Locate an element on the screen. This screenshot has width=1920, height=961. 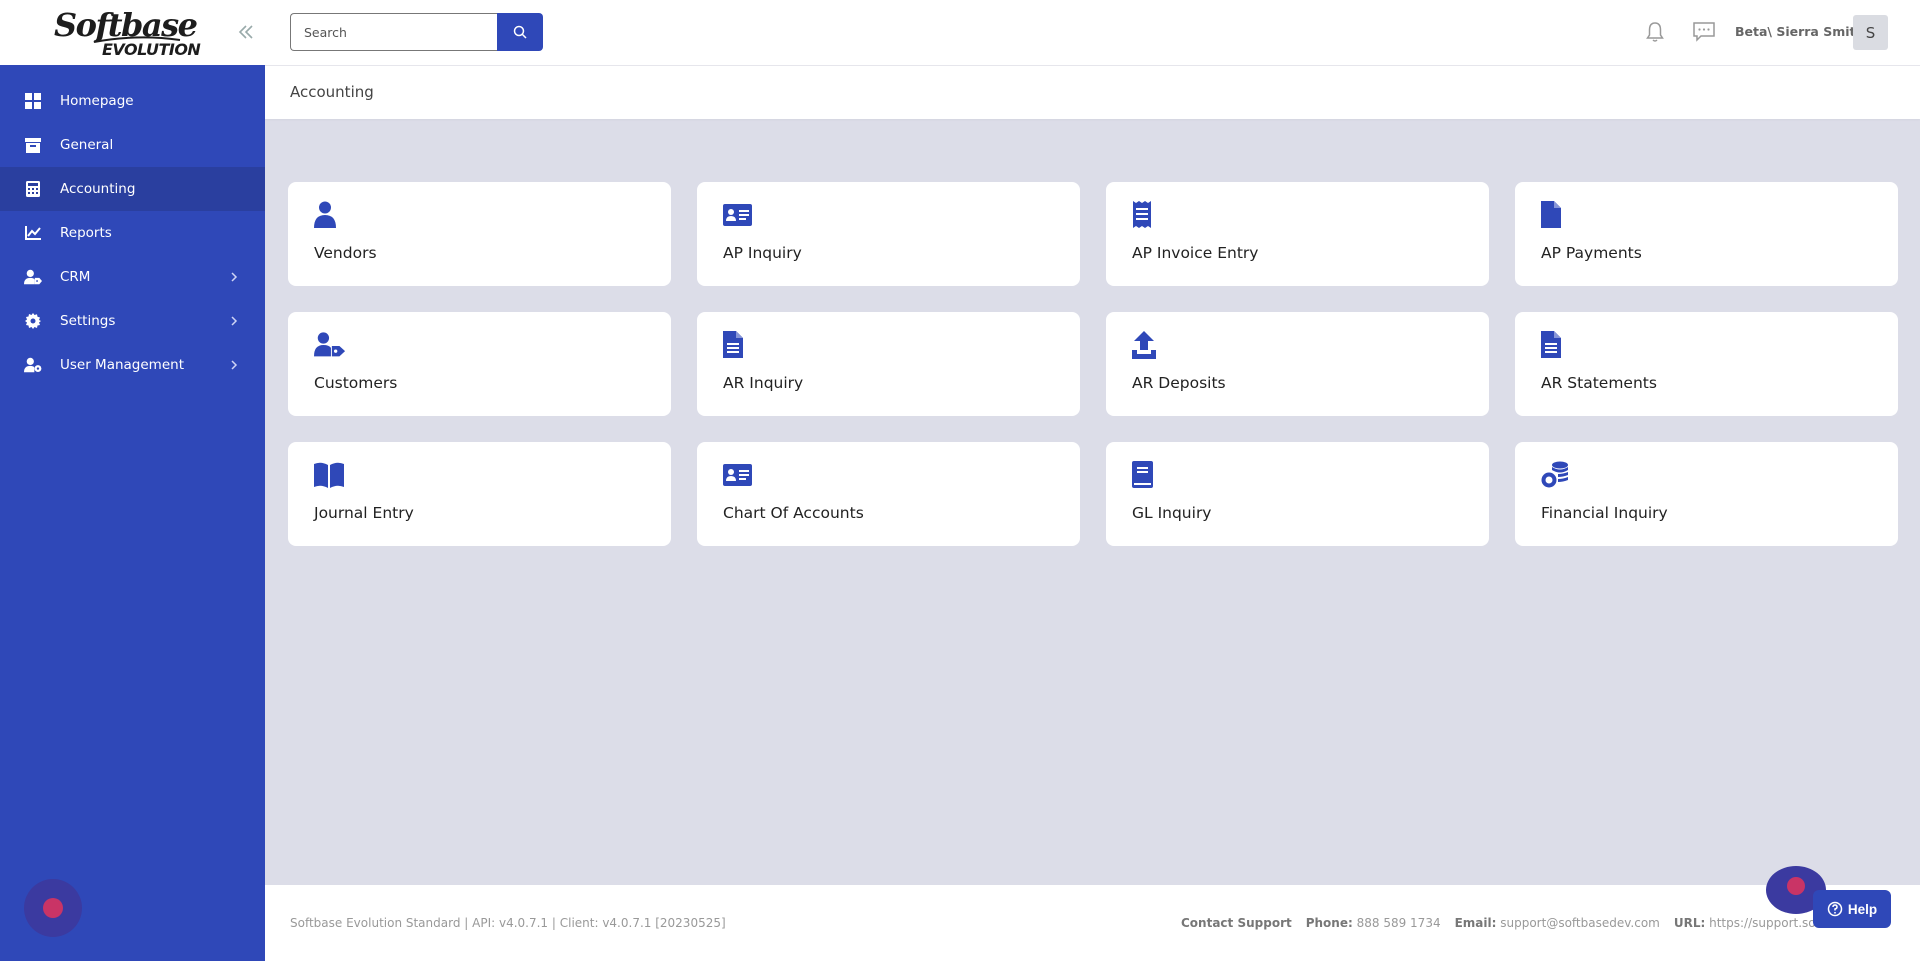
tile-label: Customers is located at coordinates (356, 383).